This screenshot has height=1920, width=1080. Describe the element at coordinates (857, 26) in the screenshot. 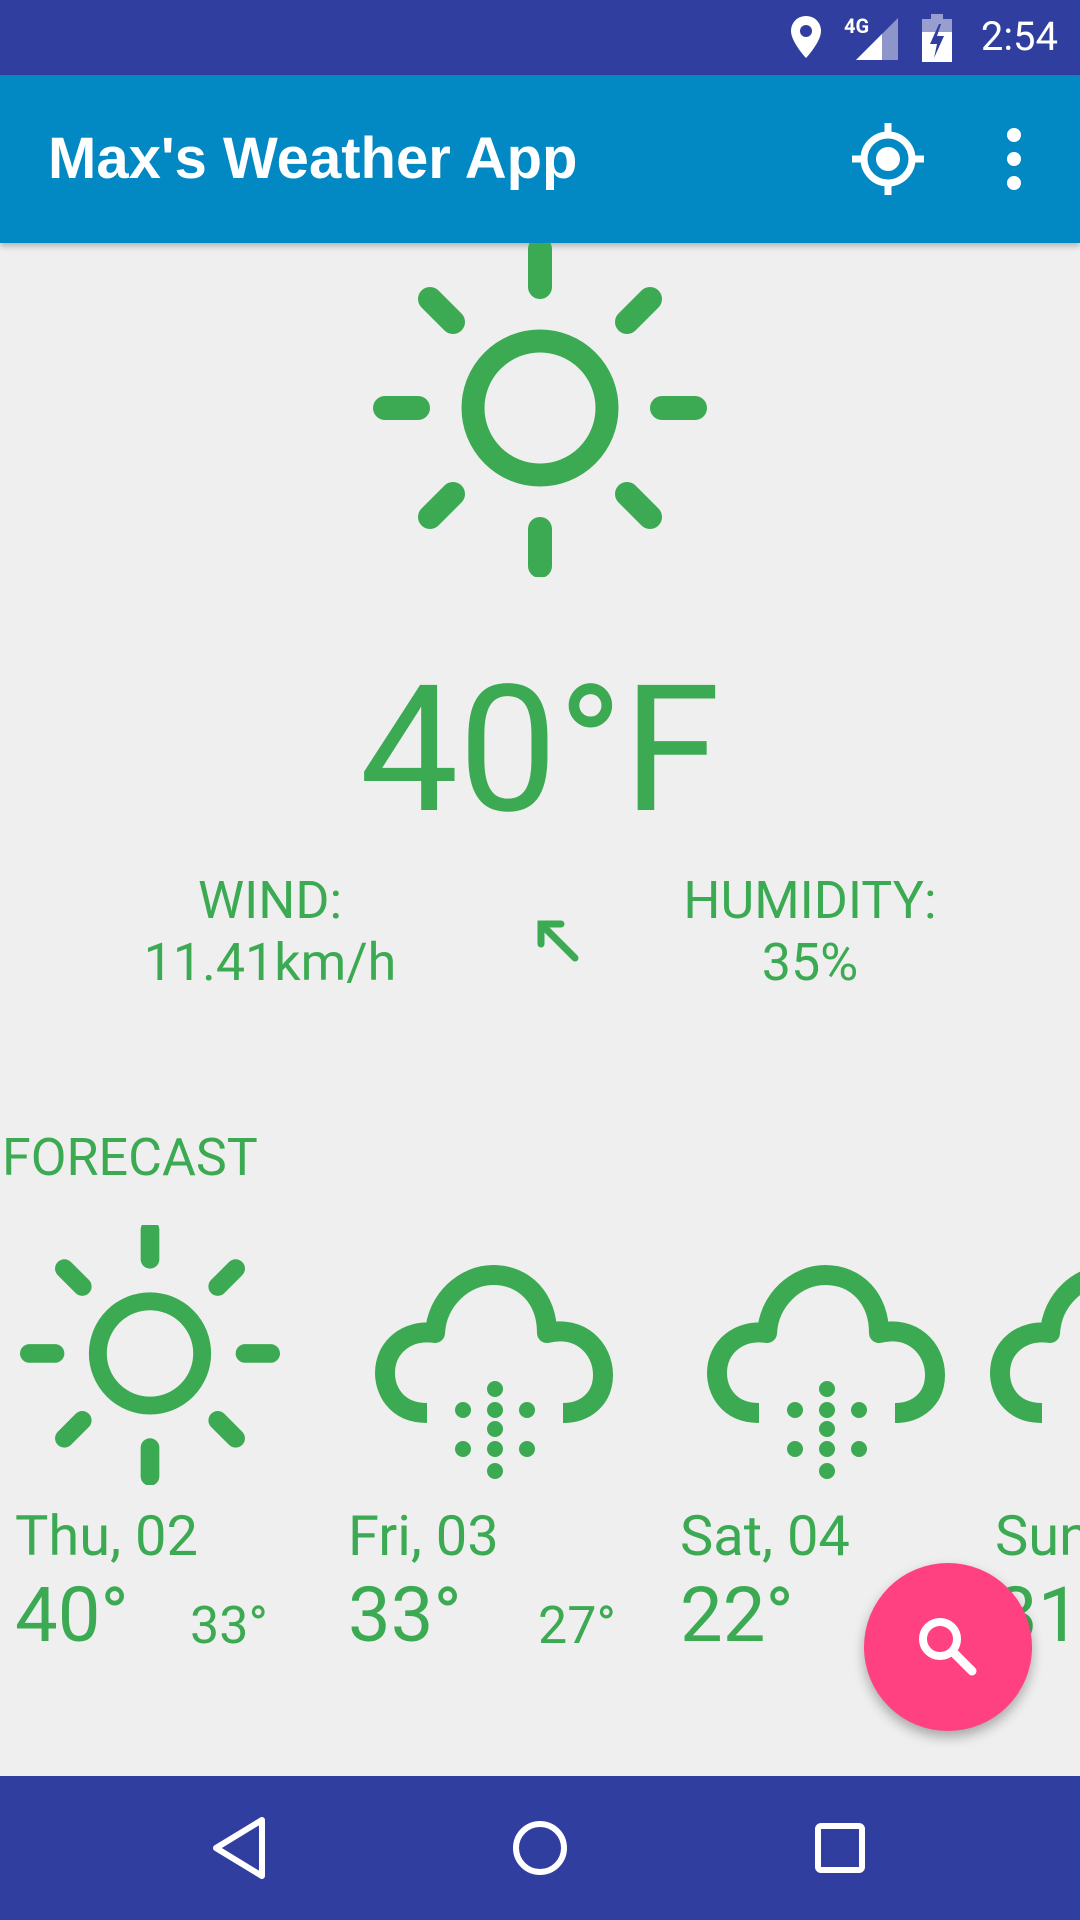

I see `network-type-label: 4G` at that location.